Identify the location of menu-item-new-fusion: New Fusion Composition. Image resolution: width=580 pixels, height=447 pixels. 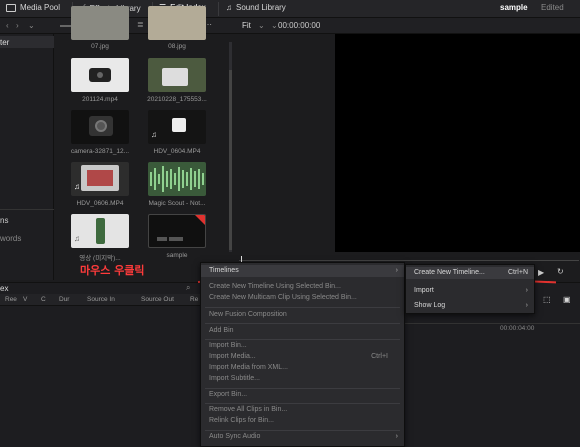
(302, 315).